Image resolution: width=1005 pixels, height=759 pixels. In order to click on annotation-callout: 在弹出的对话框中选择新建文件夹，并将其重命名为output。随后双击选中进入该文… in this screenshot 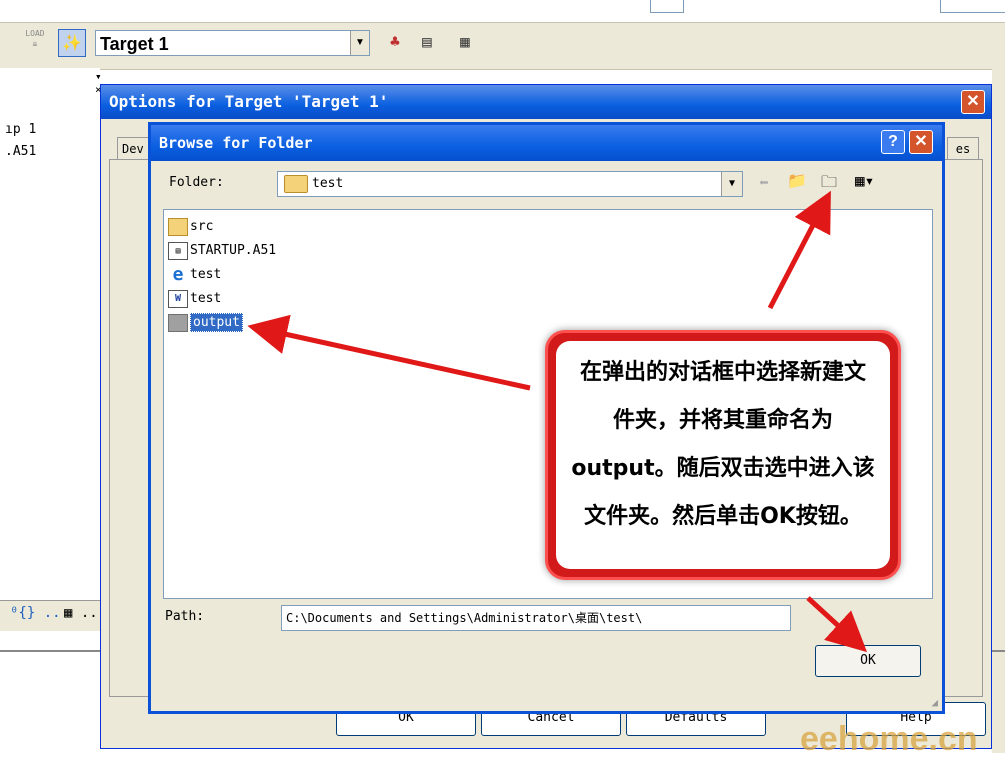, I will do `click(723, 455)`.